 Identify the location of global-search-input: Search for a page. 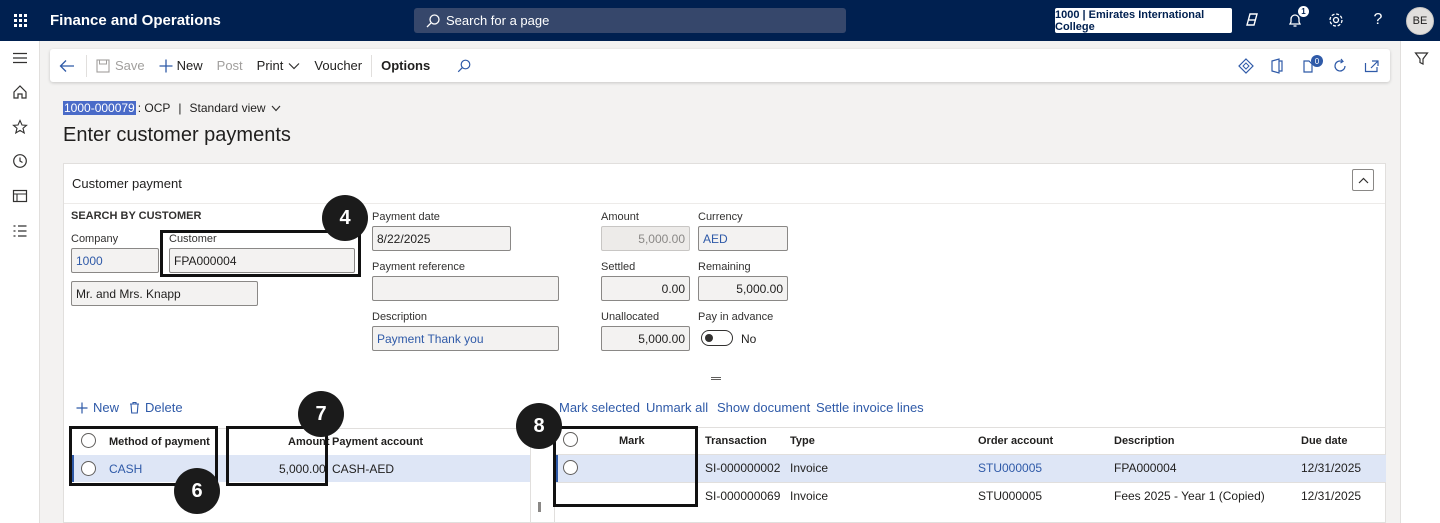
(630, 20).